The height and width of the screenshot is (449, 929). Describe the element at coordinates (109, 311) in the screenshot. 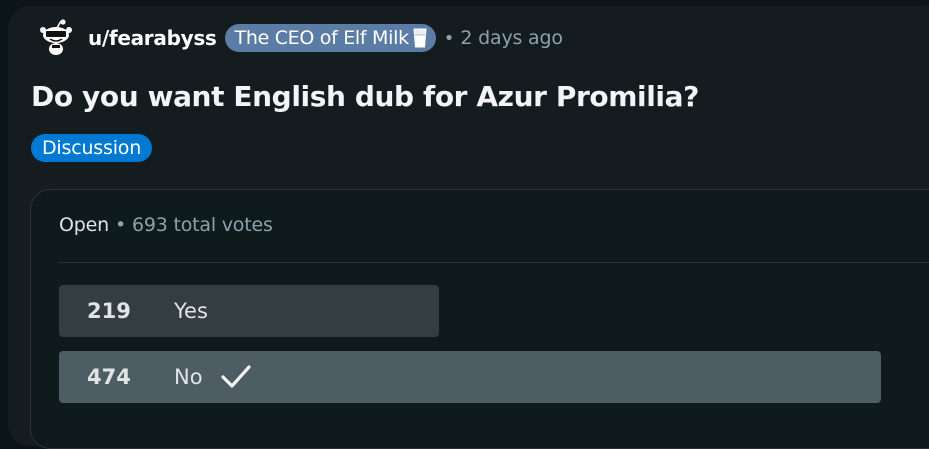

I see `poll-option-count: 219` at that location.